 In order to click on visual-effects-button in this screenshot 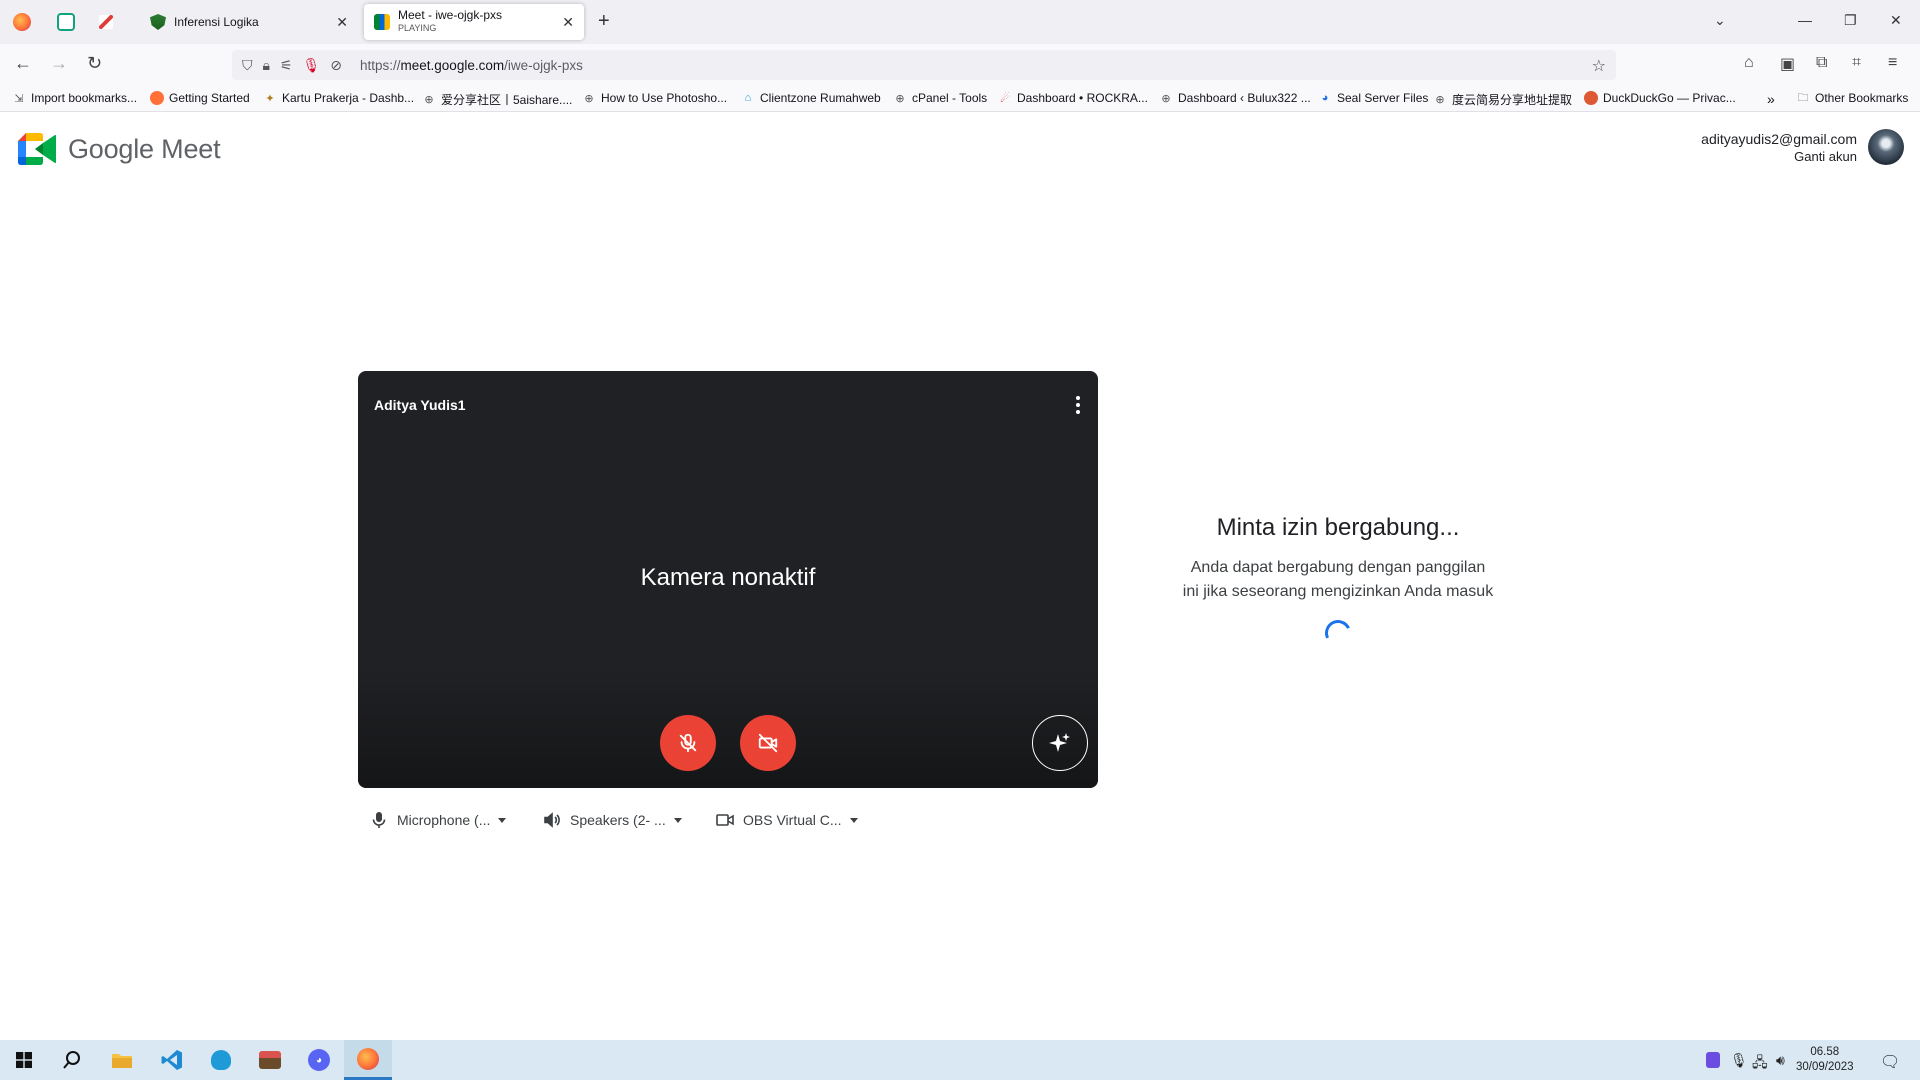, I will do `click(1060, 743)`.